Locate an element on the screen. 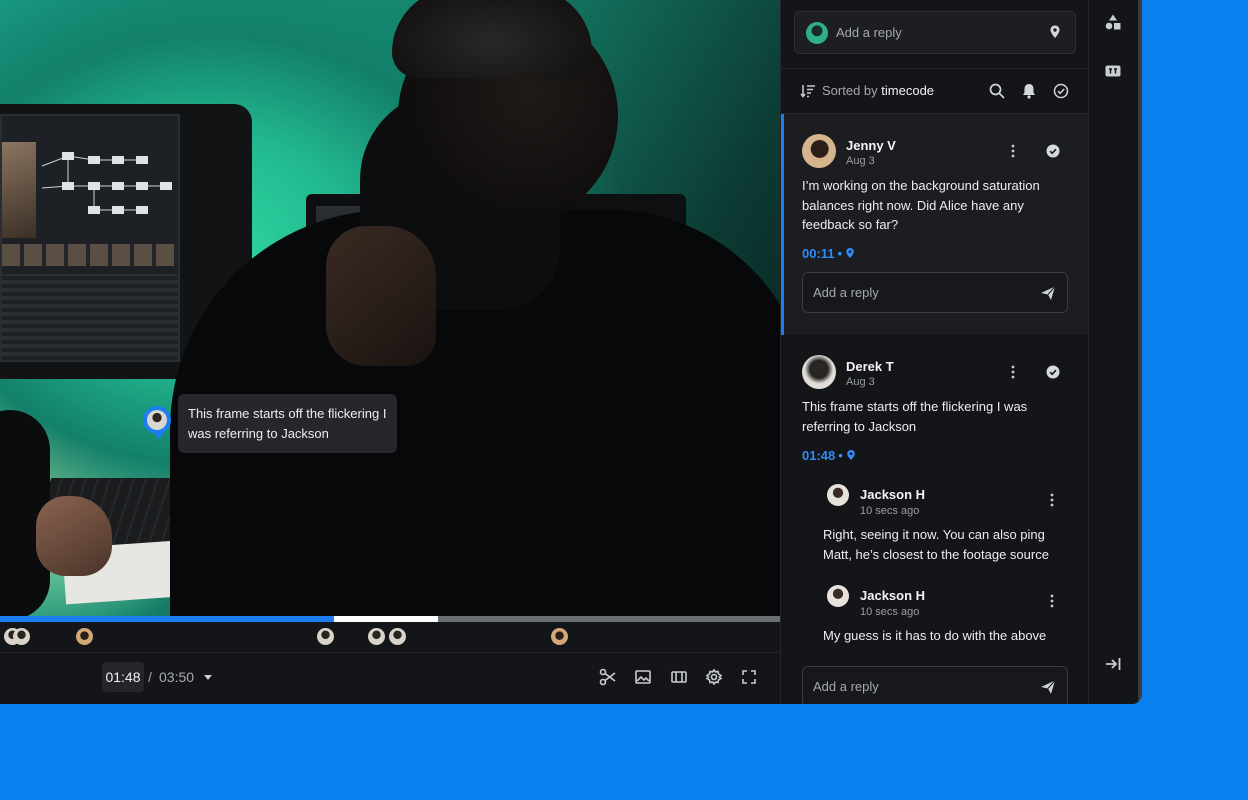 Image resolution: width=1248 pixels, height=800 pixels. dropdown-caret-icon is located at coordinates (208, 677).